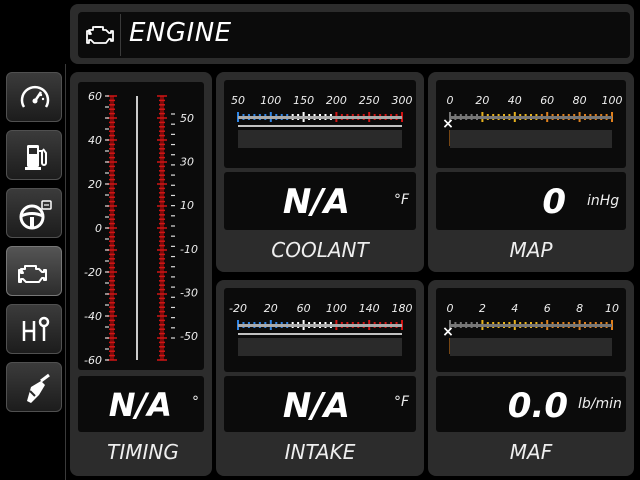 The height and width of the screenshot is (480, 640). What do you see at coordinates (514, 308) in the screenshot?
I see `maf-tick-label: 4` at bounding box center [514, 308].